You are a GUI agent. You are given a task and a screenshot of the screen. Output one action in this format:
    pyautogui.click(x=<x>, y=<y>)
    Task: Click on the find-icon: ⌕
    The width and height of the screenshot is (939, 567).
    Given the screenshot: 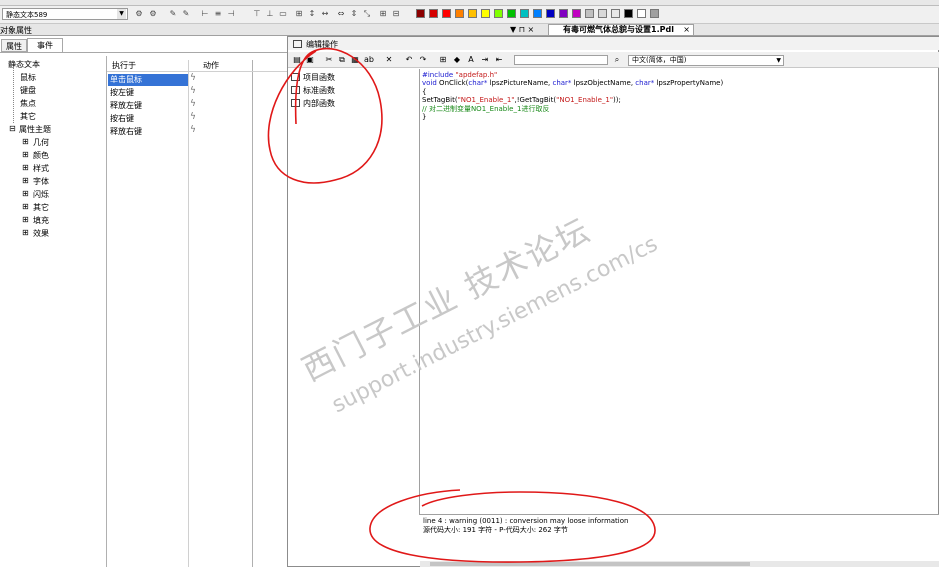 What is the action you would take?
    pyautogui.click(x=617, y=60)
    